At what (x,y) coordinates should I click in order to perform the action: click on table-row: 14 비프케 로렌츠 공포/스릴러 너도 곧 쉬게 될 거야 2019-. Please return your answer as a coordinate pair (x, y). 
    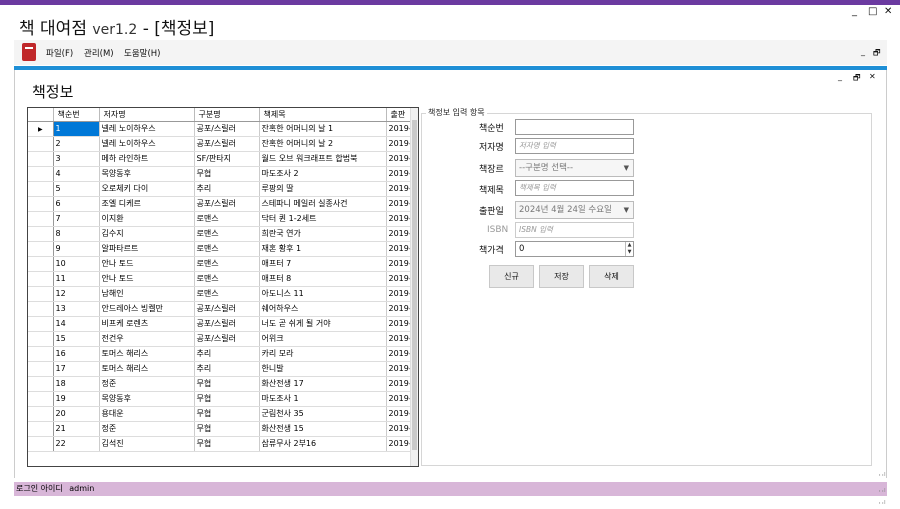
    Looking at the image, I should click on (221, 324).